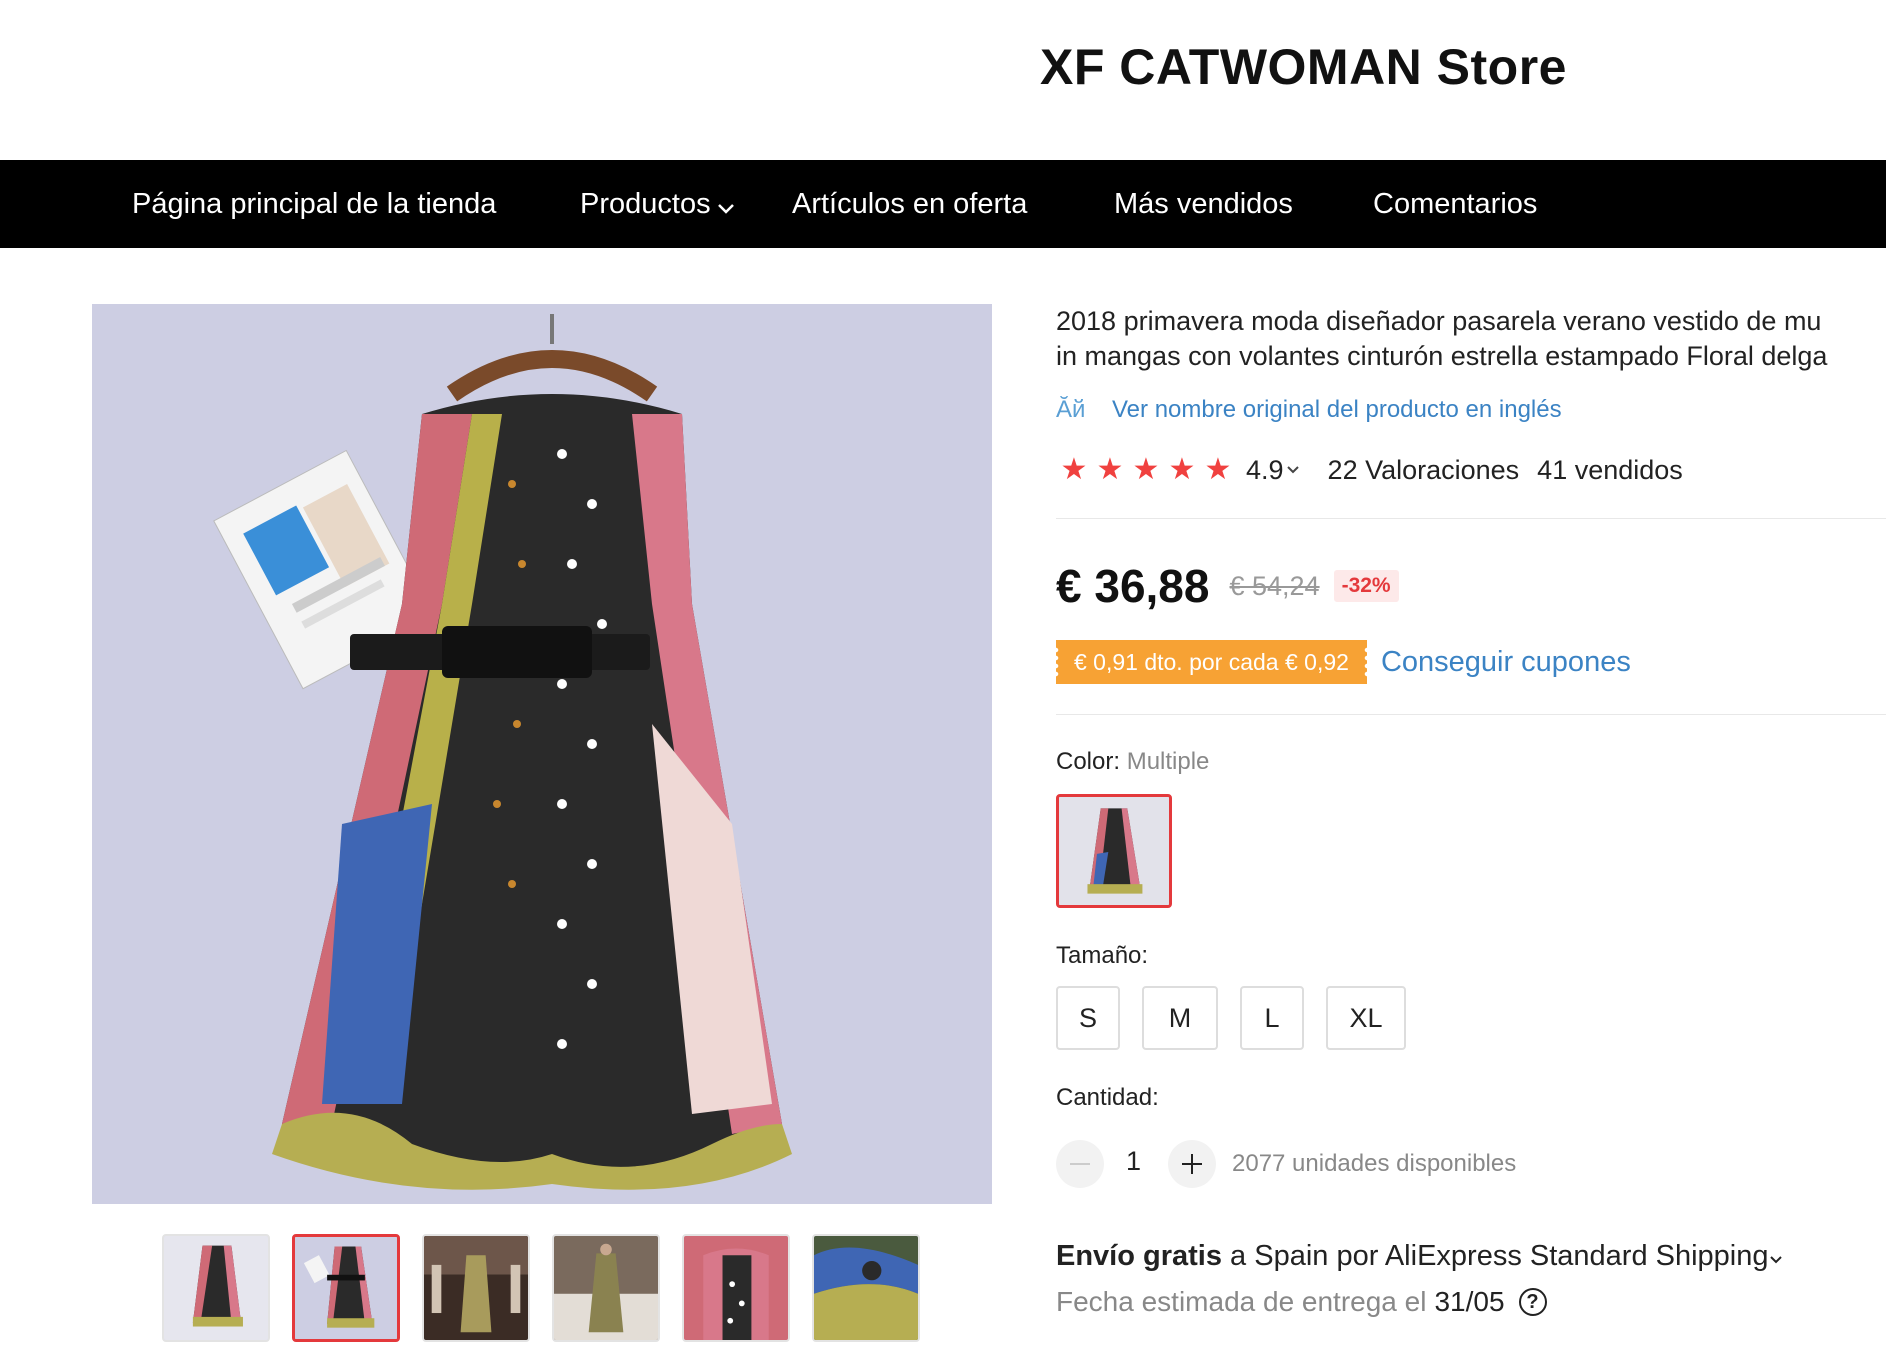  I want to click on nav-home-label: Página principal de la tienda, so click(314, 204).